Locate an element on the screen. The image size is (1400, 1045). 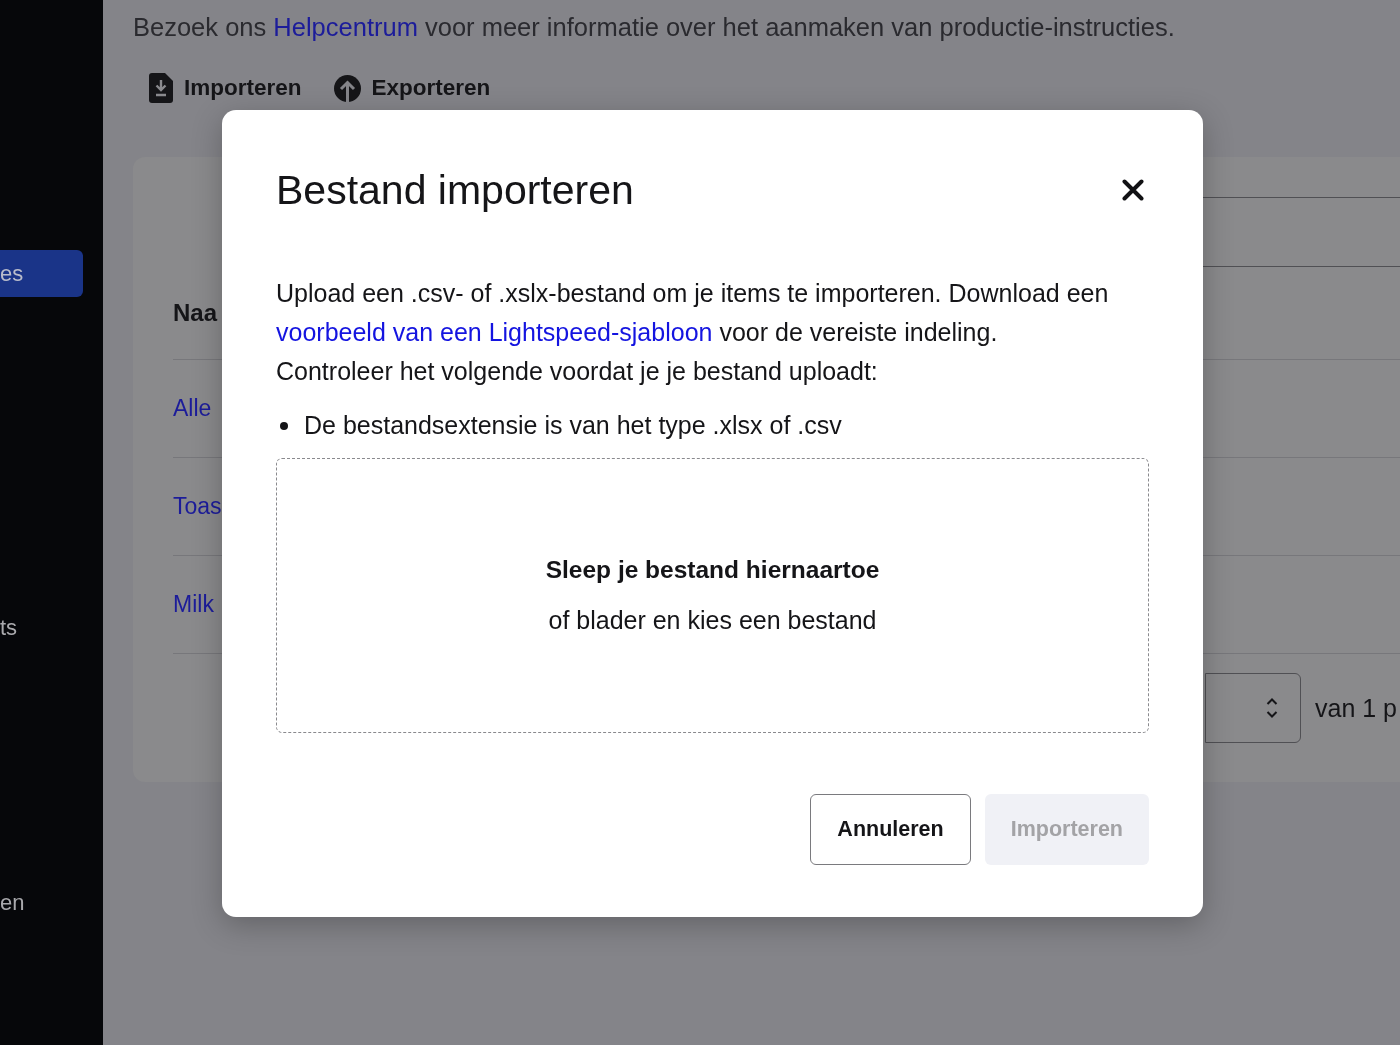
intro-text: Upload een .csv- of .xslx-bestand om je items te importeren. Download een voorbeeld van een Lightspeed-sjabloon voor de vereiste indeling. is located at coordinates (693, 313).